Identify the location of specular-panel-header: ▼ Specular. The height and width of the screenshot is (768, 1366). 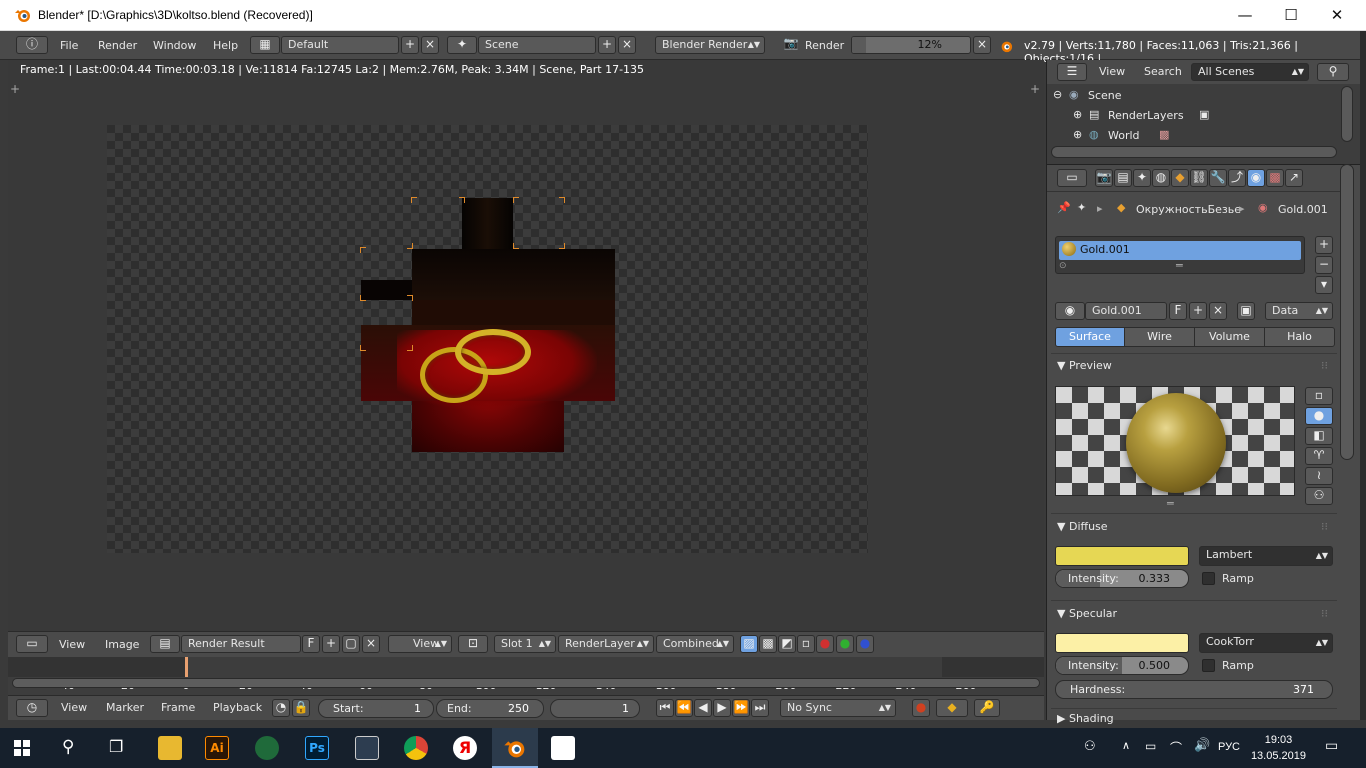
(1087, 613).